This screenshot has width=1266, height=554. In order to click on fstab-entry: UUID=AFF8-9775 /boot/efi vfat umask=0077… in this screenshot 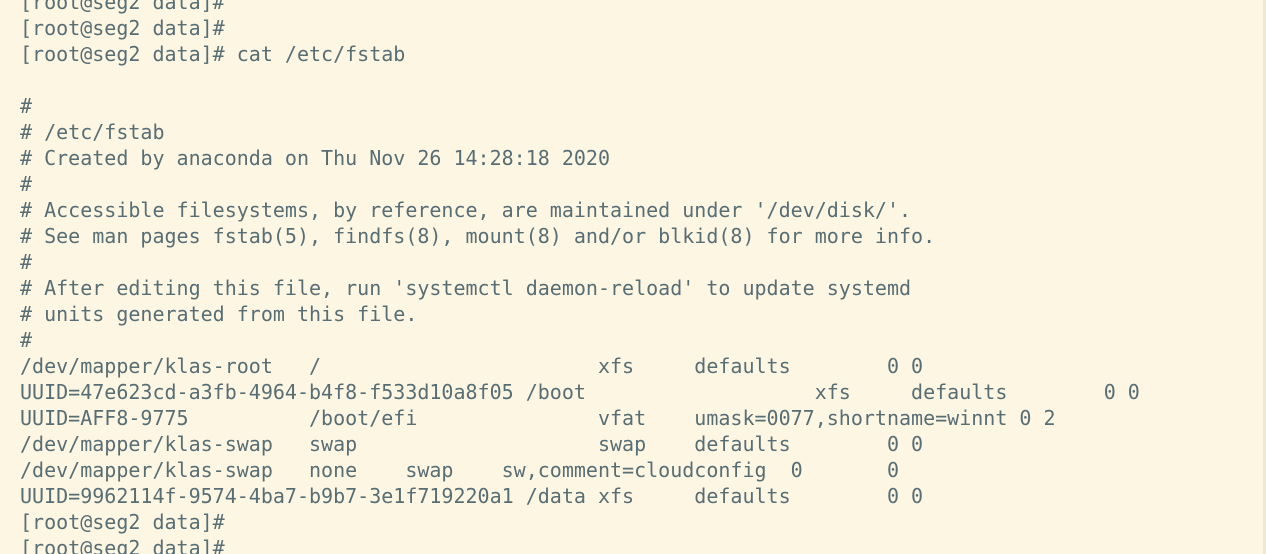, I will do `click(538, 418)`.